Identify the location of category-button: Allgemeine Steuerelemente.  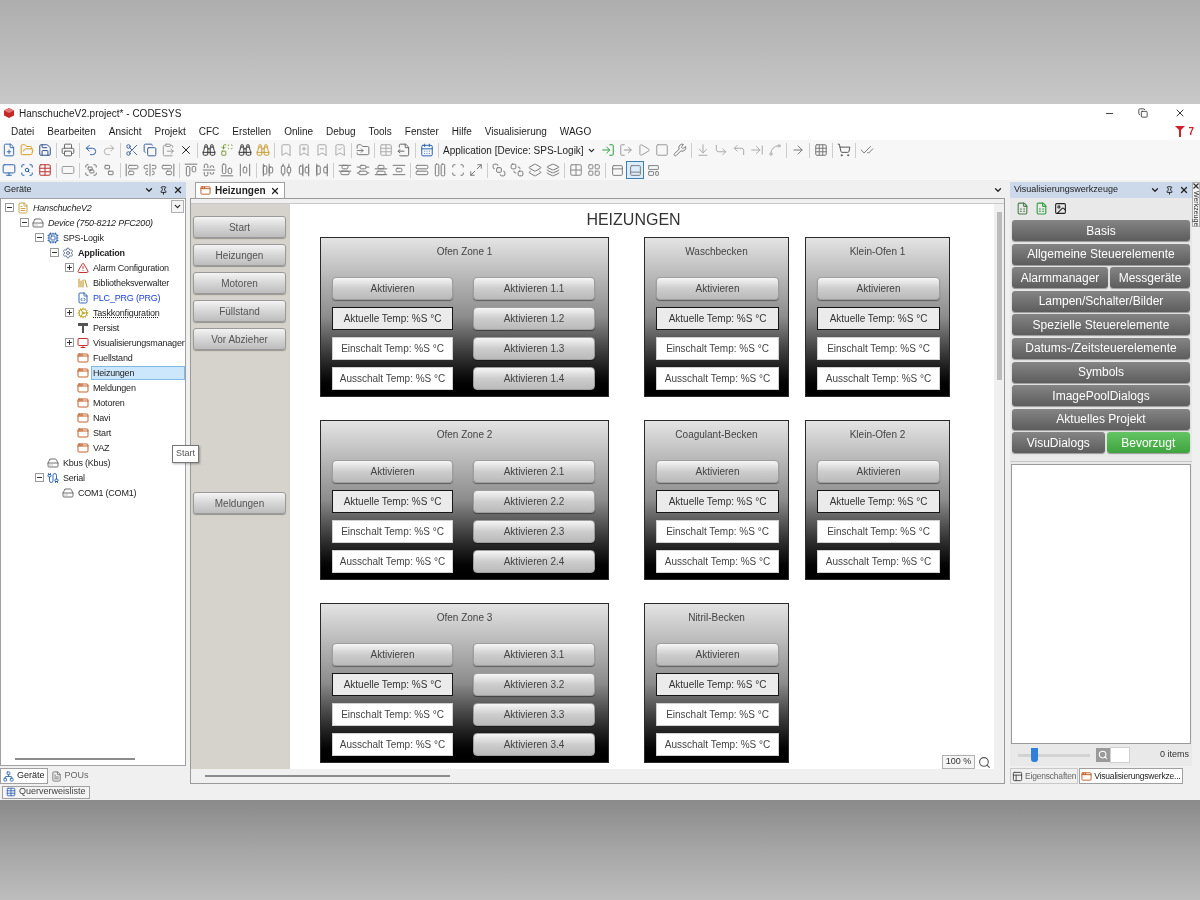
(1101, 254).